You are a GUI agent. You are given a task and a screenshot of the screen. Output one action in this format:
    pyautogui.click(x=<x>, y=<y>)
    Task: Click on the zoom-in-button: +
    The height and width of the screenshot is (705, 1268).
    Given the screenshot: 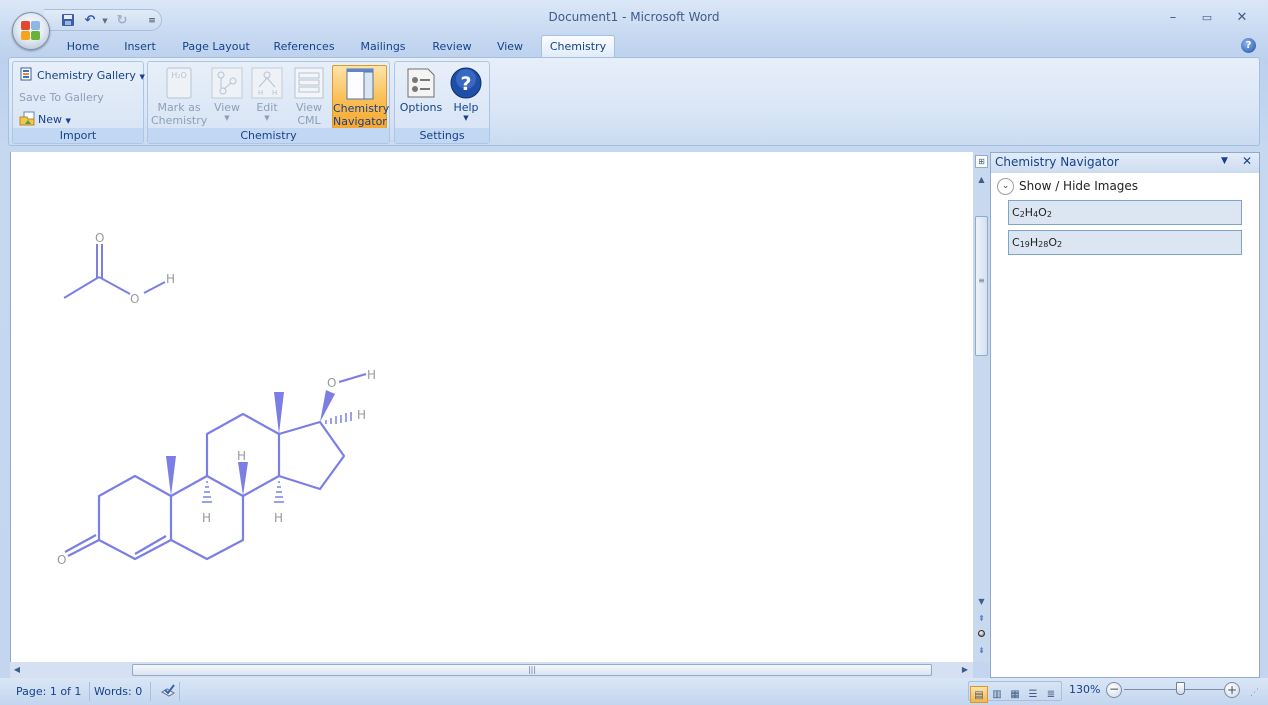 What is the action you would take?
    pyautogui.click(x=1232, y=690)
    